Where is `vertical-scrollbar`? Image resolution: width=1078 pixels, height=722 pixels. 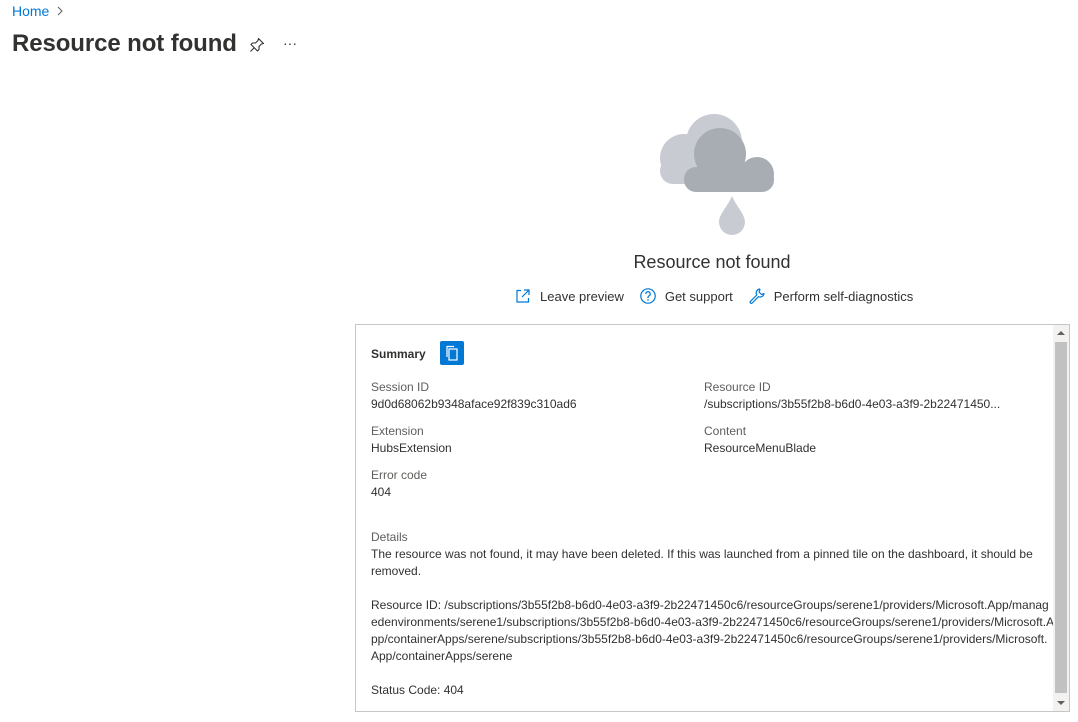 vertical-scrollbar is located at coordinates (1061, 518).